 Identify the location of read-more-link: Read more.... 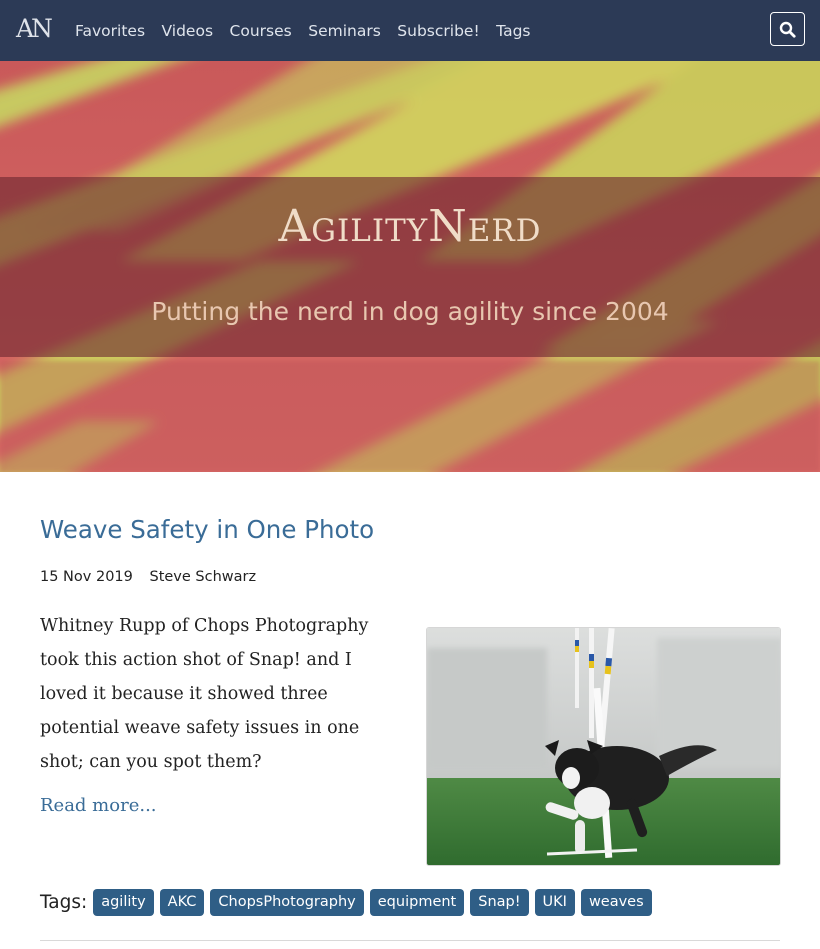
(98, 805).